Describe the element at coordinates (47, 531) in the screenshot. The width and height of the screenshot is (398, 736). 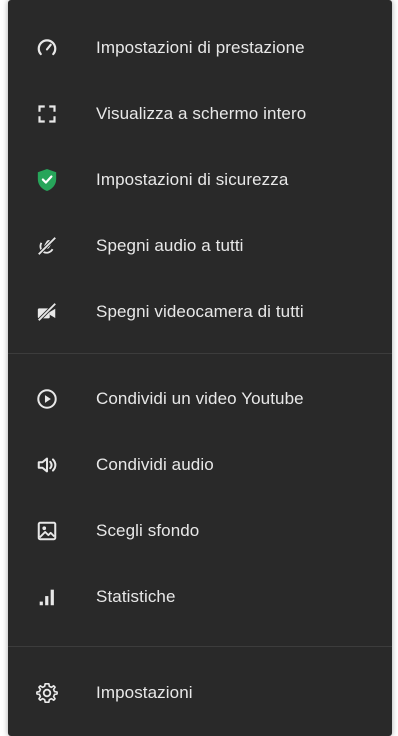
I see `image-icon` at that location.